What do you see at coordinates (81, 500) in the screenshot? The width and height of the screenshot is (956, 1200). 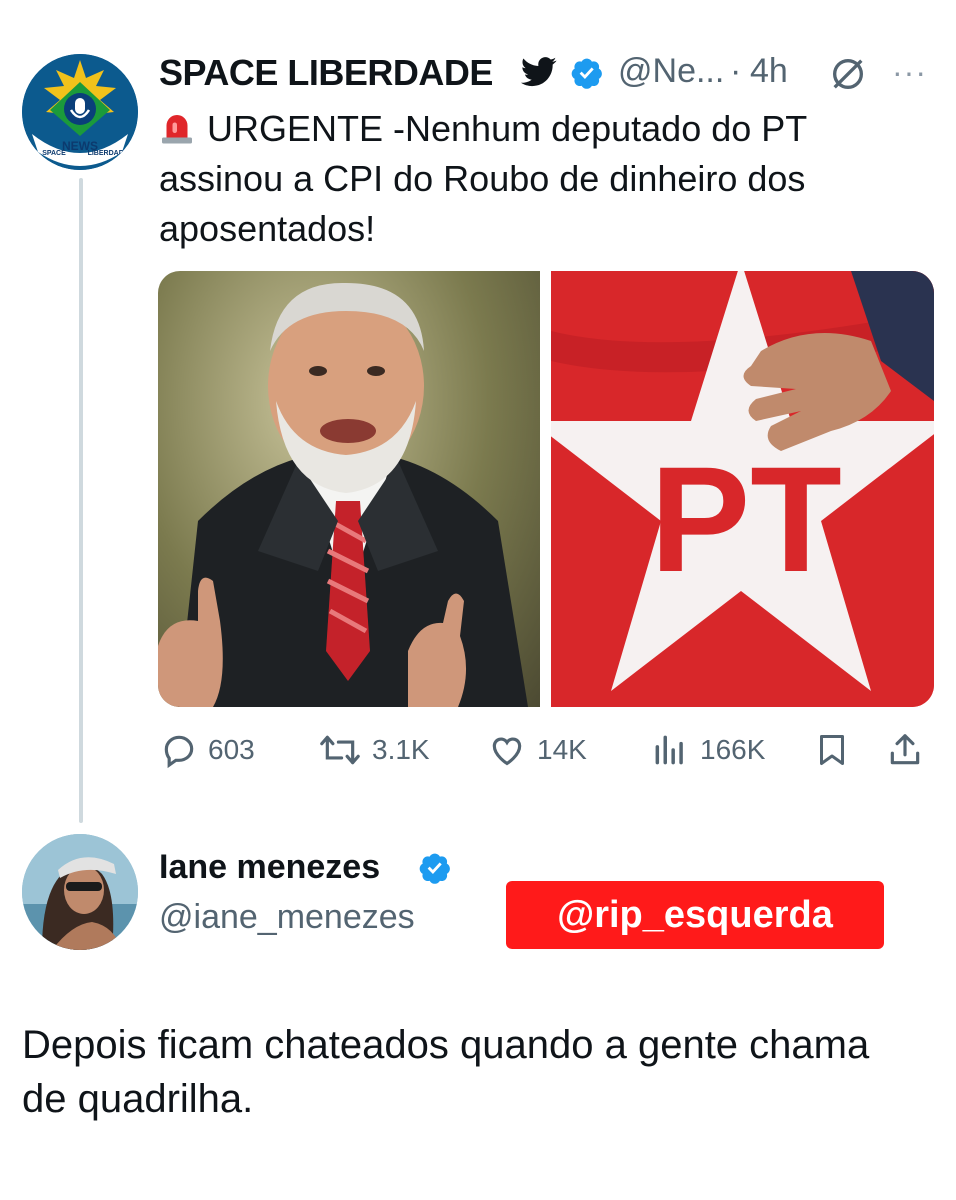 I see `thread-line` at bounding box center [81, 500].